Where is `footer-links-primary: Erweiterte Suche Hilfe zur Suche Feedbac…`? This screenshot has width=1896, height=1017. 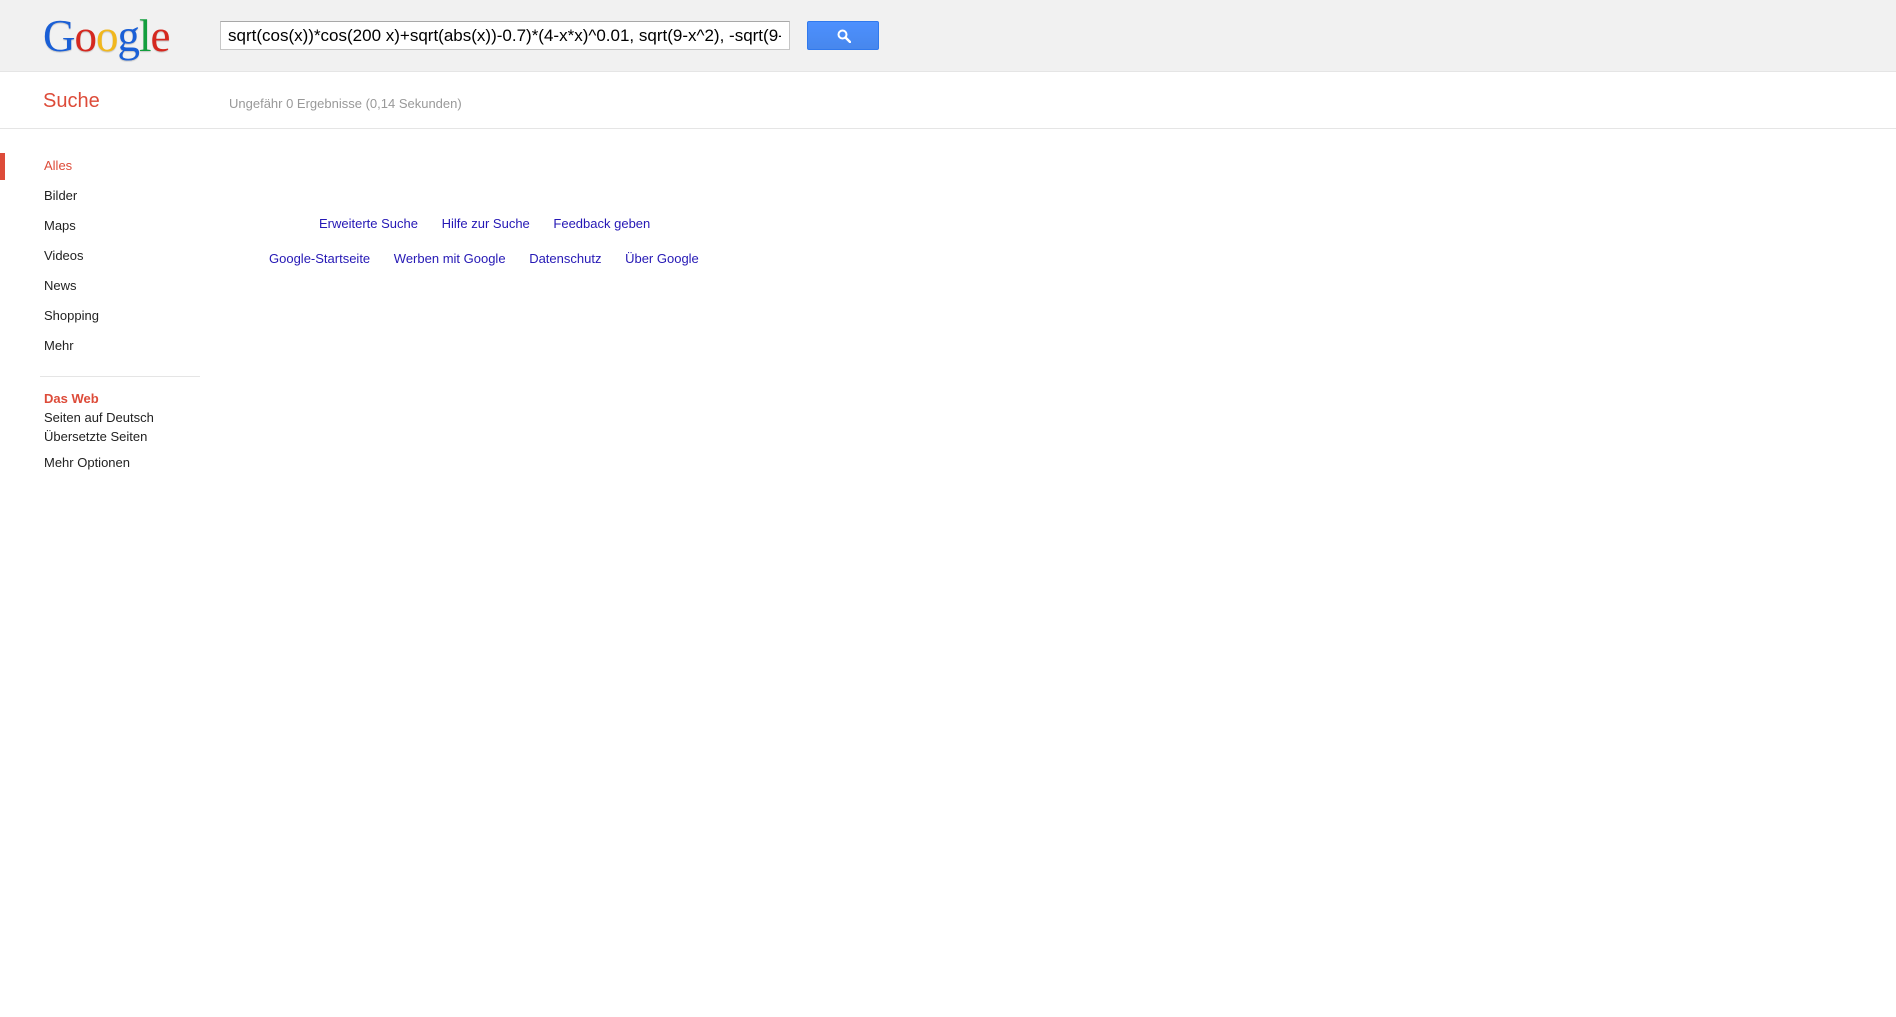 footer-links-primary: Erweiterte Suche Hilfe zur Suche Feedbac… is located at coordinates (494, 224).